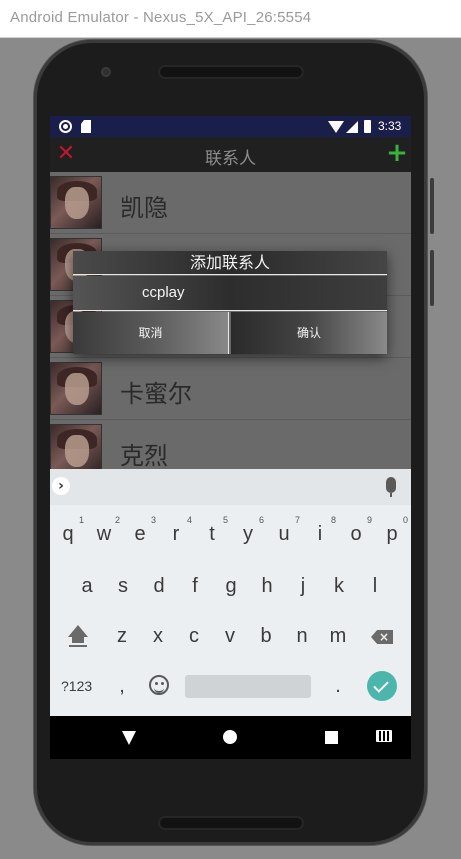 This screenshot has width=461, height=859. What do you see at coordinates (68, 534) in the screenshot?
I see `key-q: 1q` at bounding box center [68, 534].